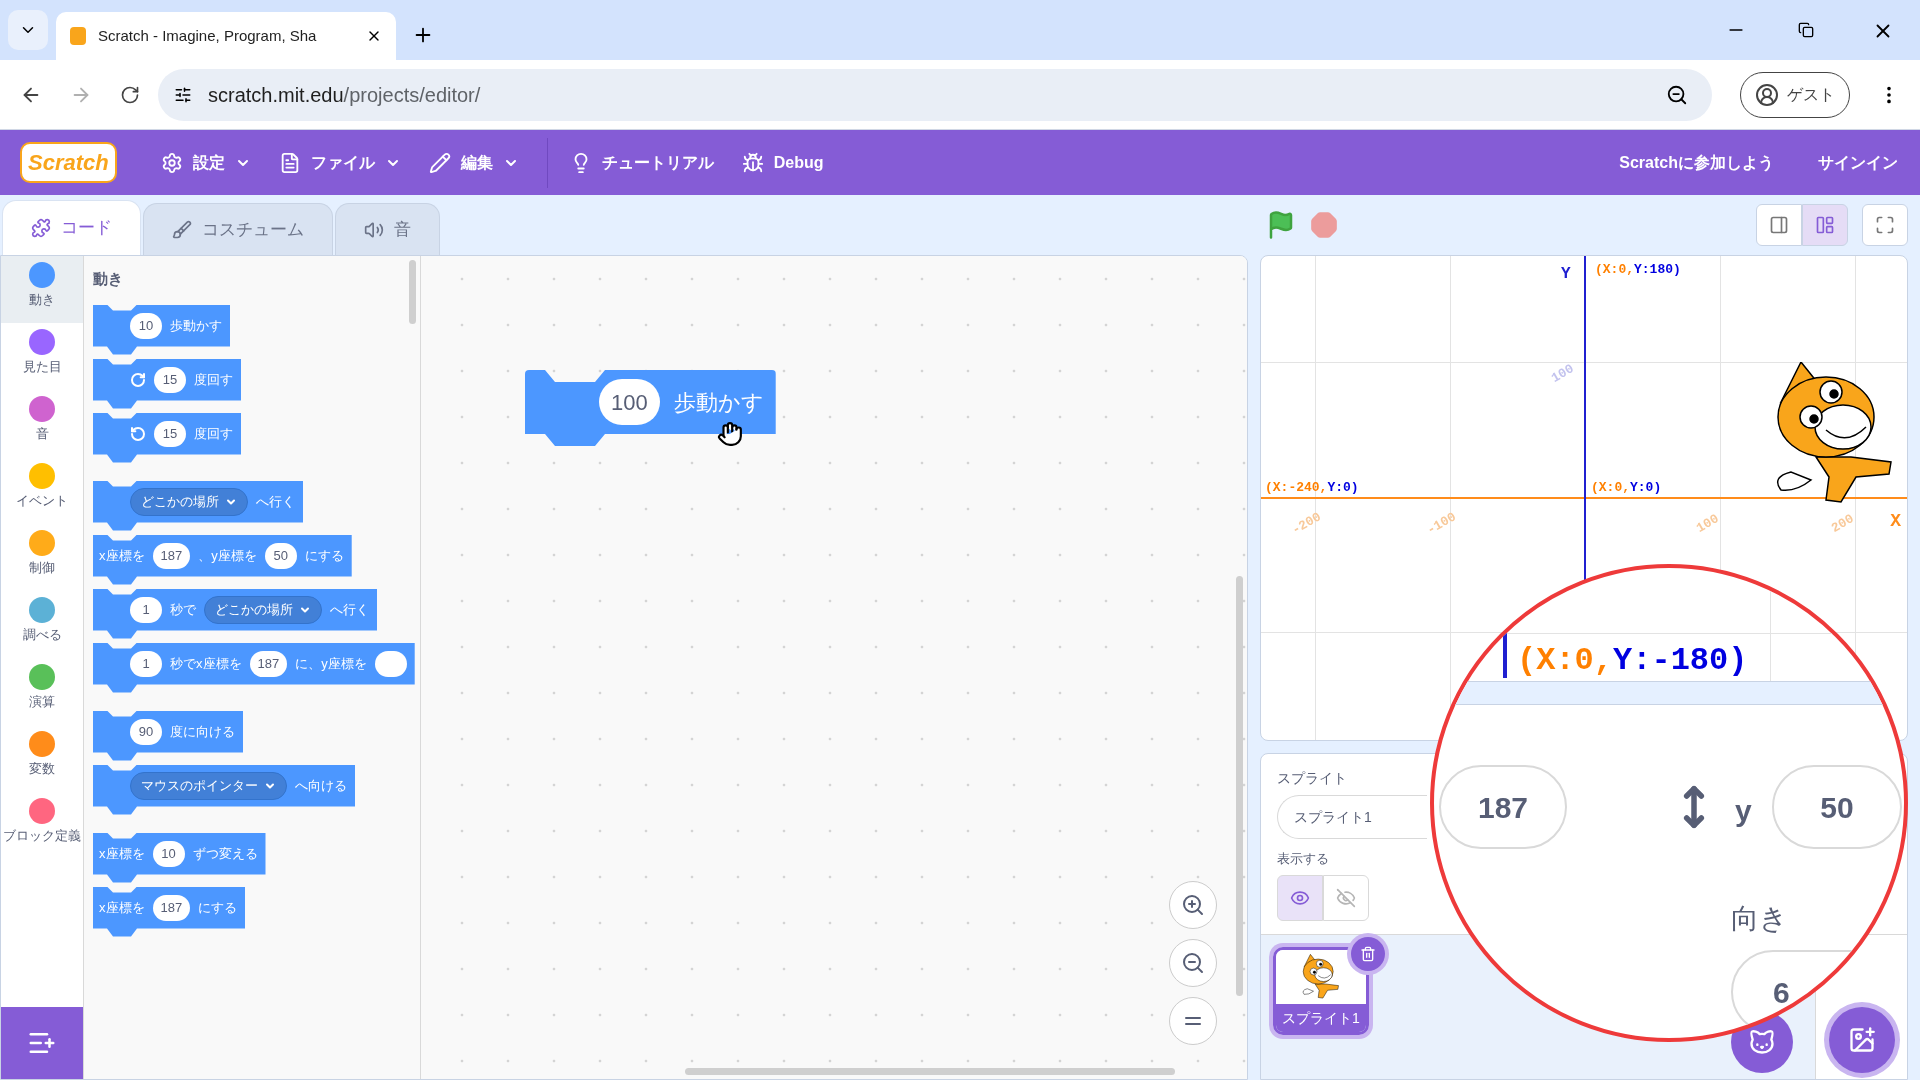  Describe the element at coordinates (374, 229) in the screenshot. I see `sound-icon` at that location.